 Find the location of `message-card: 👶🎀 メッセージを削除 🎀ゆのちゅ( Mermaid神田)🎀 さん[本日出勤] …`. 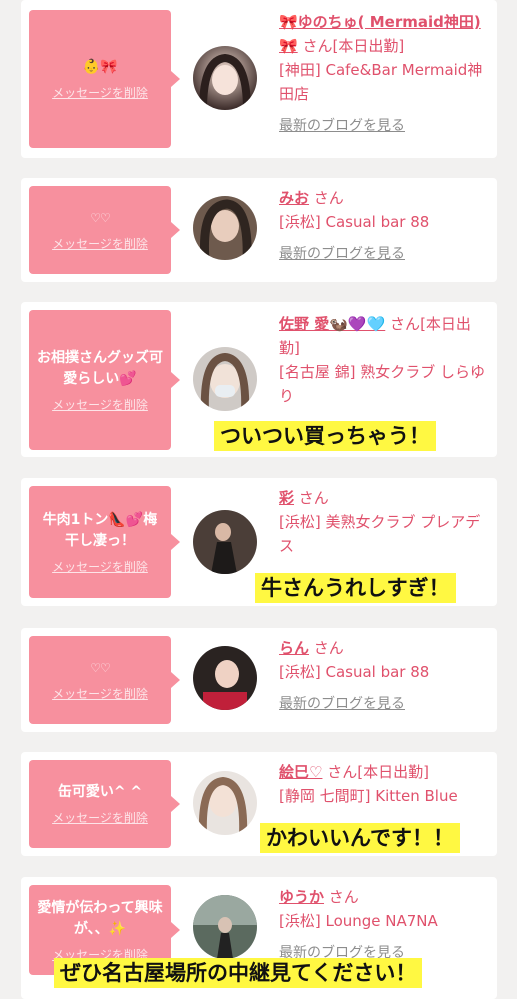

message-card: 👶🎀 メッセージを削除 🎀ゆのちゅ( Mermaid神田)🎀 さん[本日出勤] … is located at coordinates (259, 79).